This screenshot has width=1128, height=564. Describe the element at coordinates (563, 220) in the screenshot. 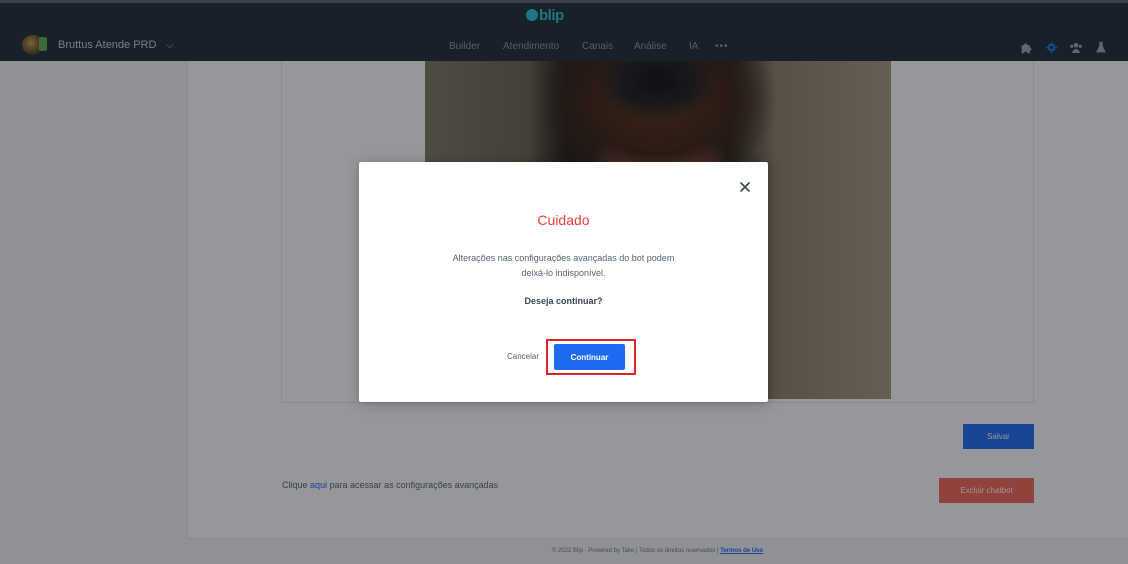

I see `modal-title: Cuidado` at that location.